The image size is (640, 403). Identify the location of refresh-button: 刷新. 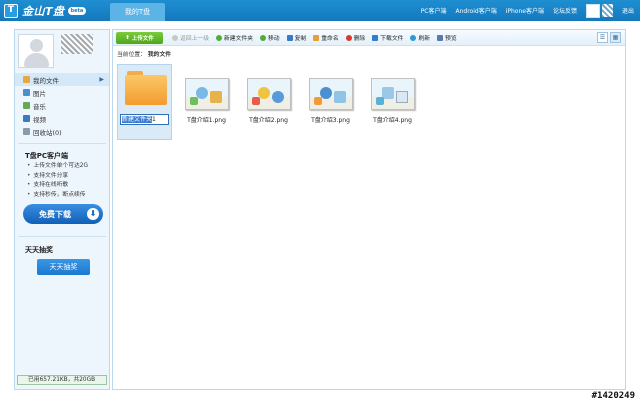
(420, 37).